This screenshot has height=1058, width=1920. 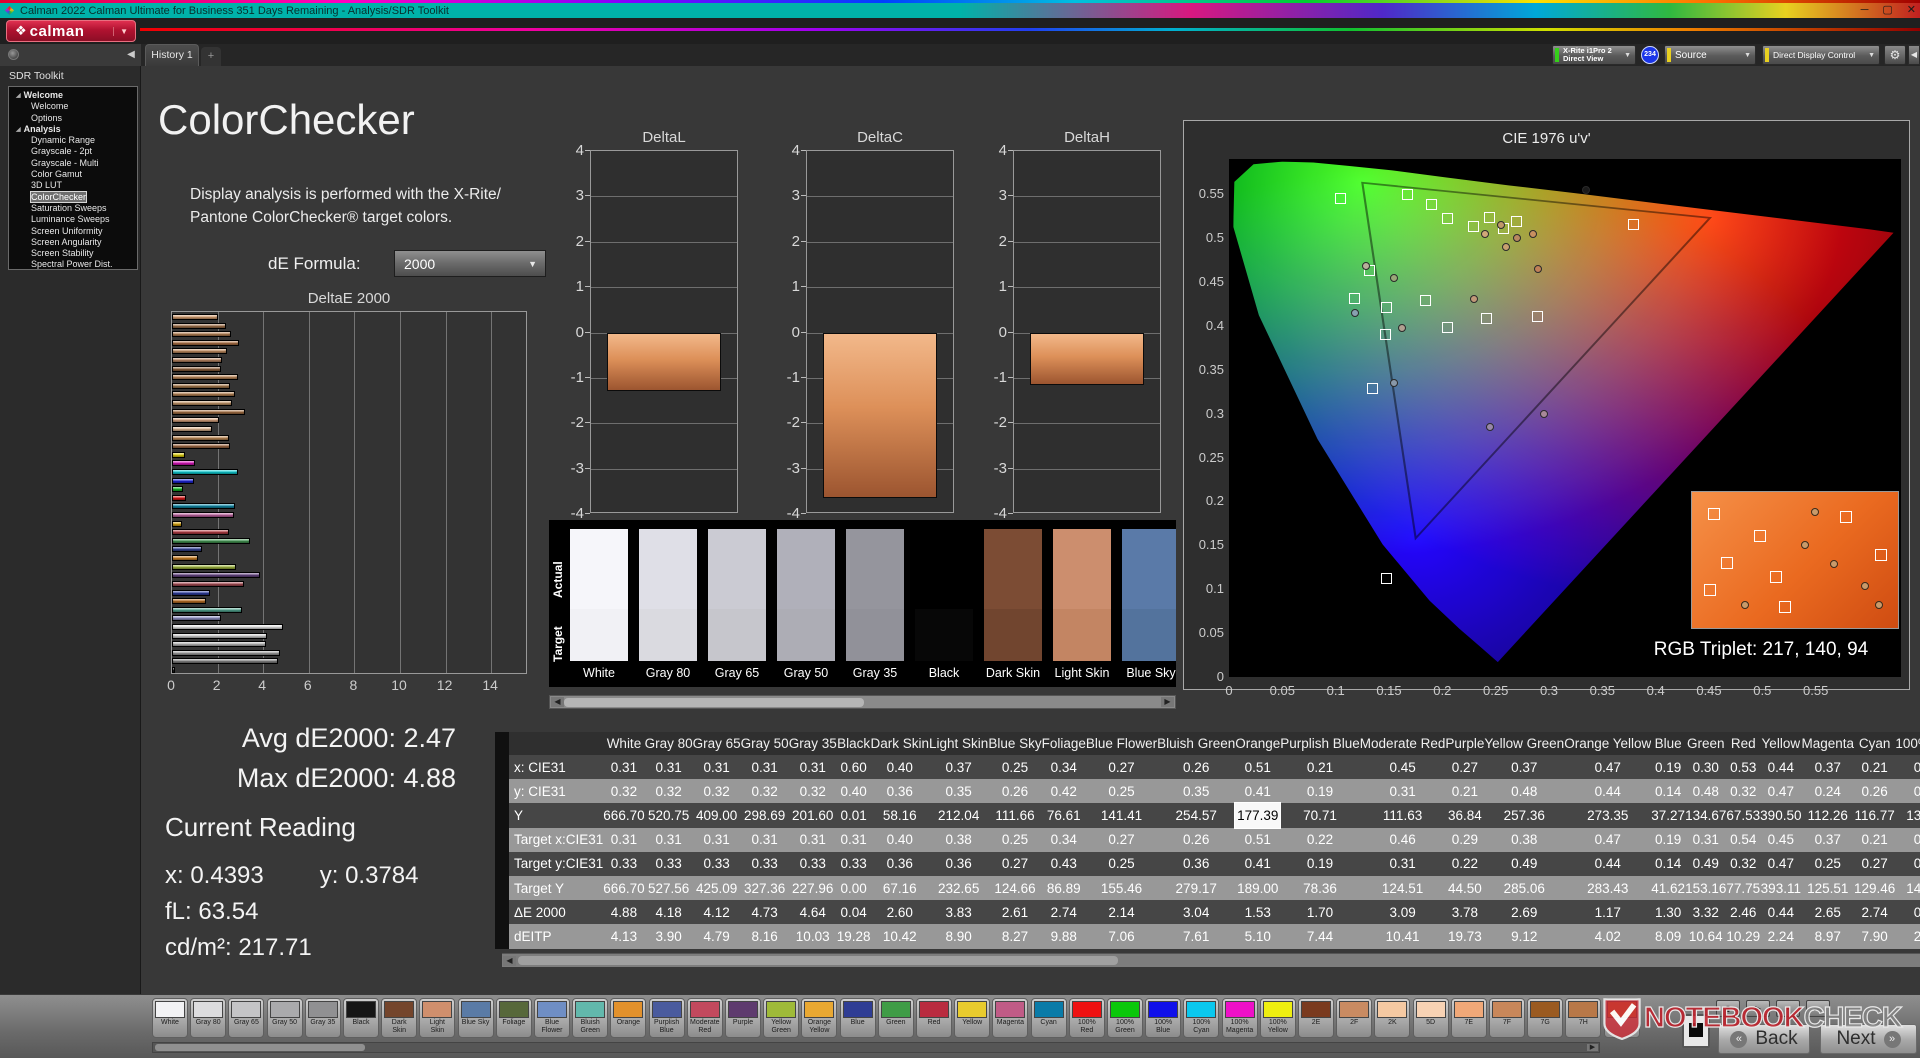 What do you see at coordinates (1668, 912) in the screenshot?
I see `table-cell: 1.30` at bounding box center [1668, 912].